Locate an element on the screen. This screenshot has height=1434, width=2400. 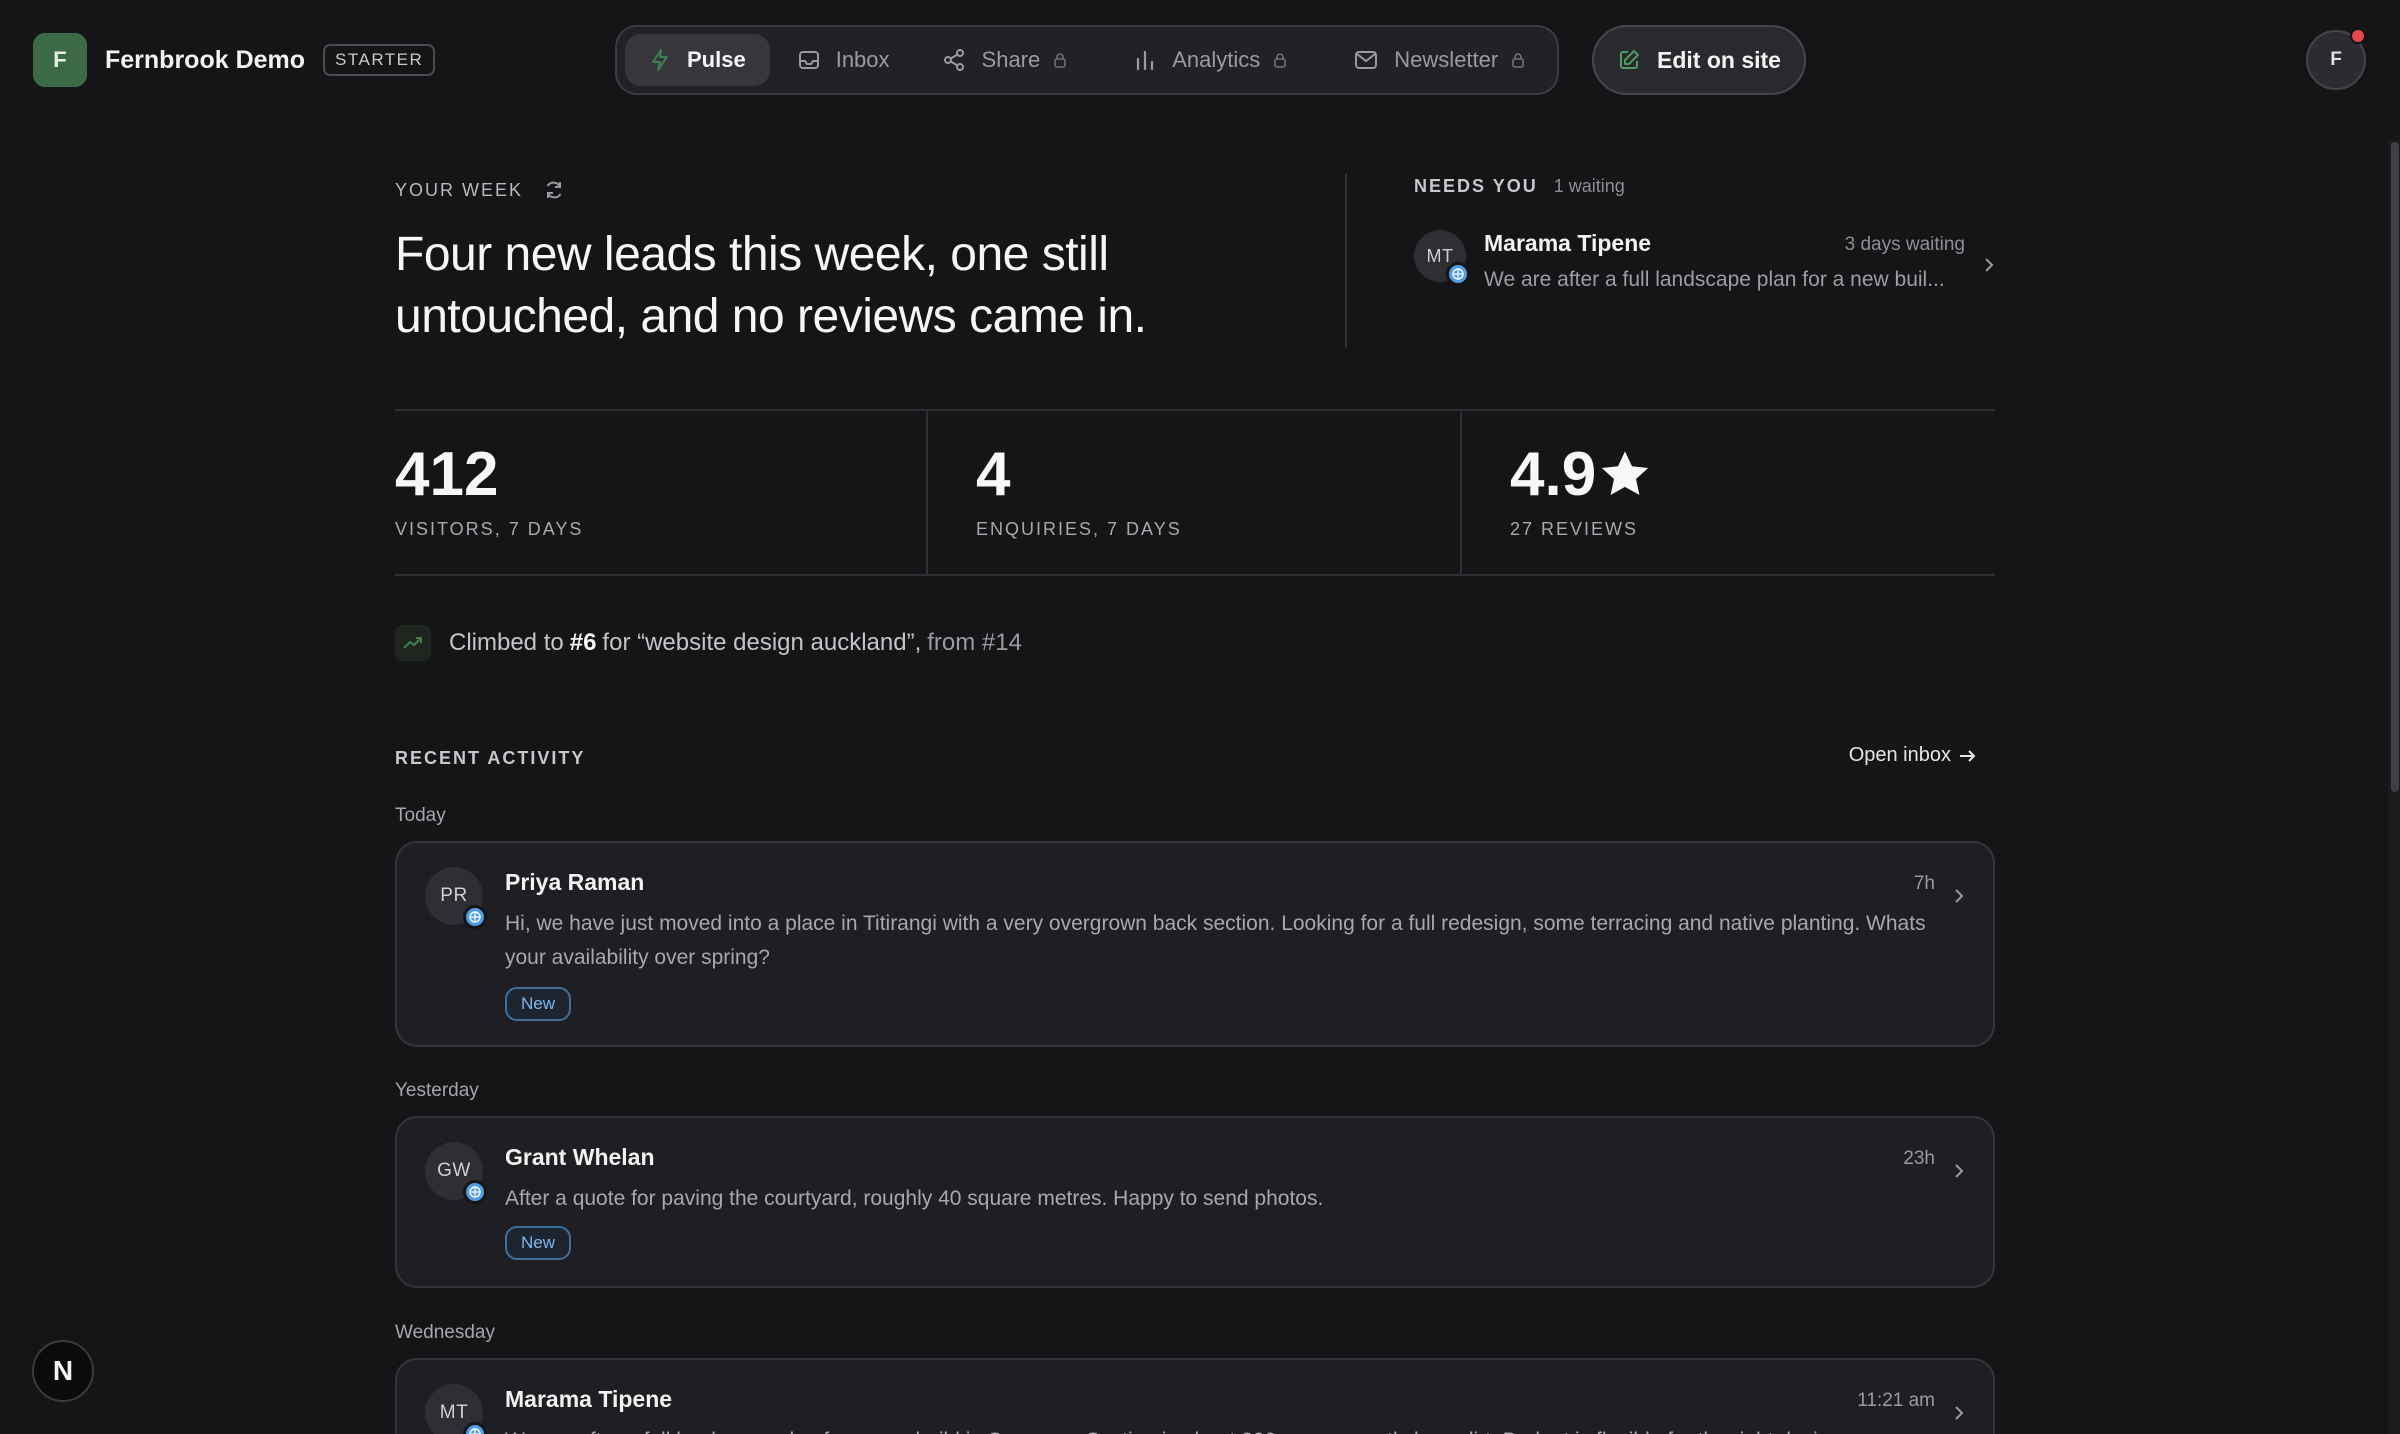
message-time: 7h is located at coordinates (1924, 883).